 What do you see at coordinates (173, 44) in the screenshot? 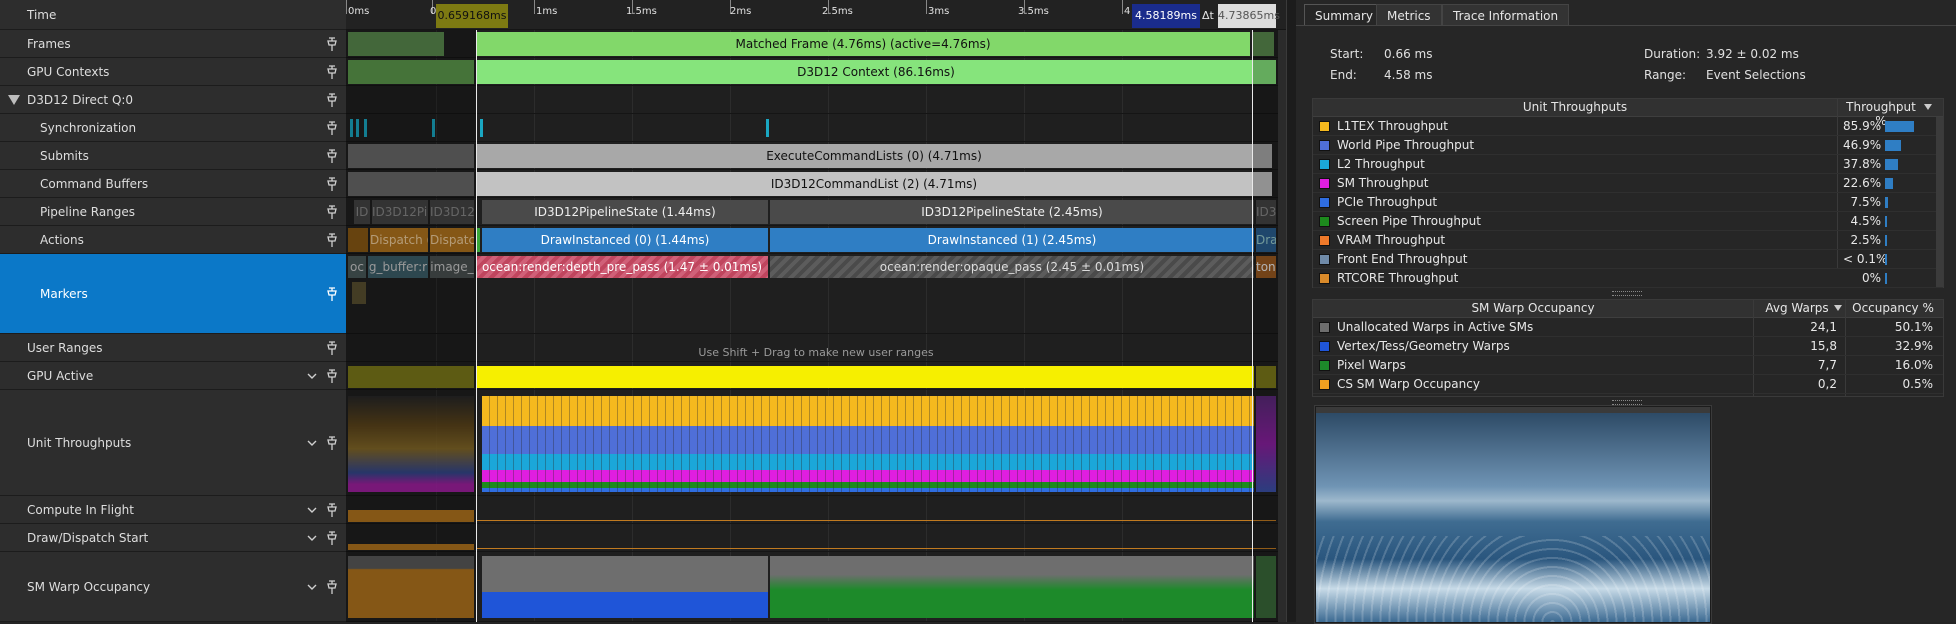
I see `track-frames: Frames` at bounding box center [173, 44].